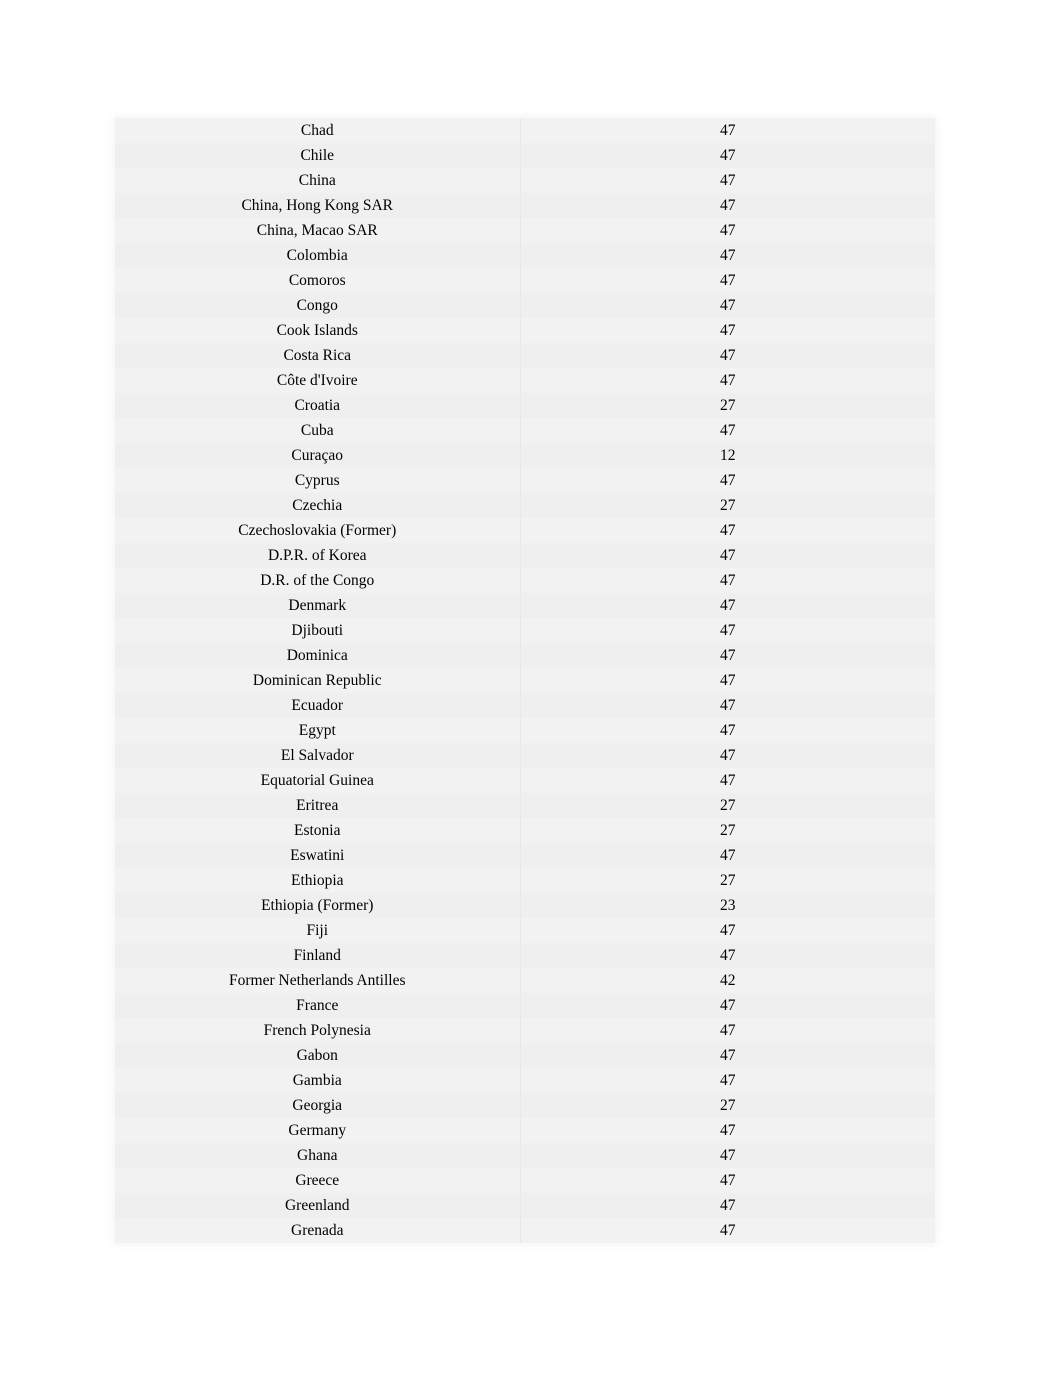 This screenshot has height=1376, width=1062. I want to click on table-row: Colombia 47, so click(525, 255).